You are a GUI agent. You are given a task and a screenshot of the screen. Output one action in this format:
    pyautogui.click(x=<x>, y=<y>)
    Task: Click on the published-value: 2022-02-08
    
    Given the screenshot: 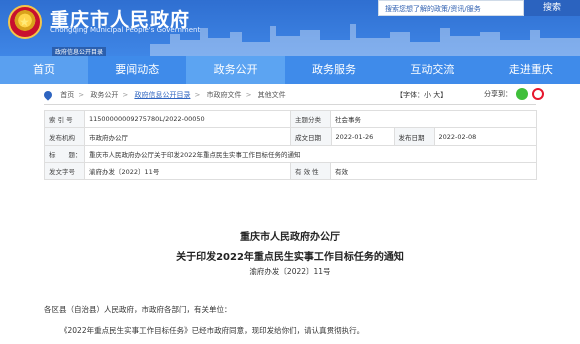 What is the action you would take?
    pyautogui.click(x=457, y=136)
    